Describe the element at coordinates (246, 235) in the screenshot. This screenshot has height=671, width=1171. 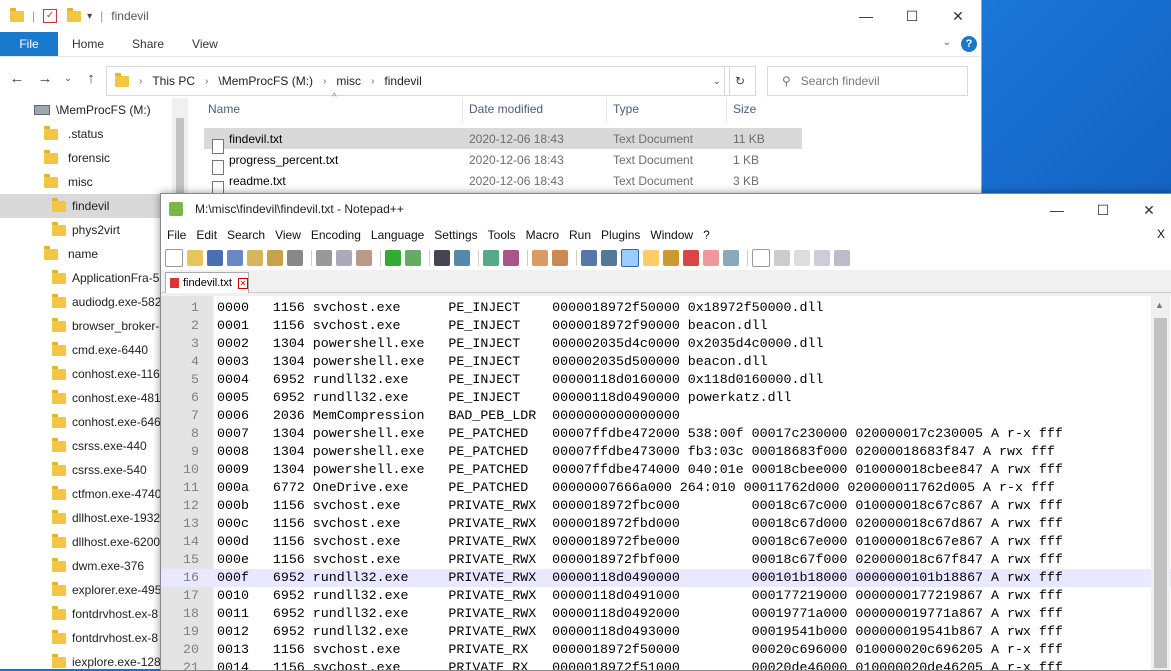
I see `menu-search: Search` at that location.